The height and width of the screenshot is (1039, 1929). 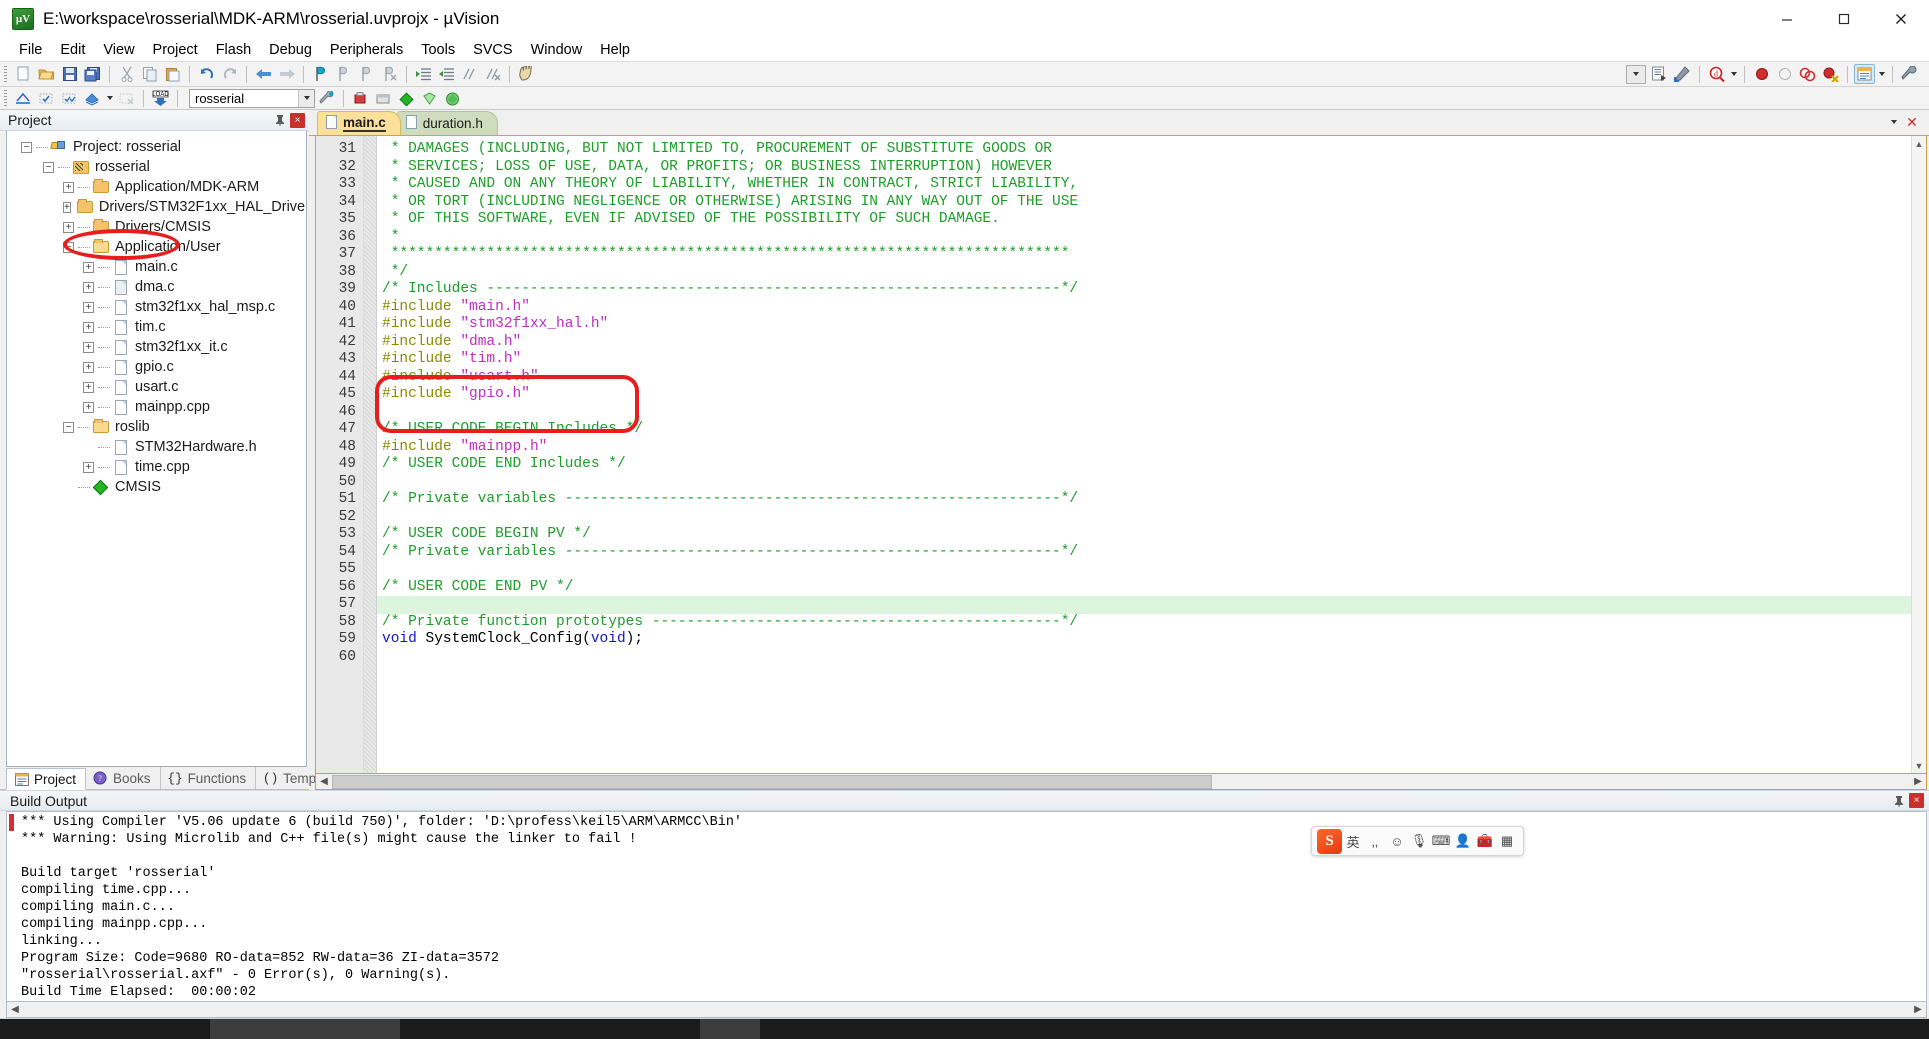 What do you see at coordinates (320, 74) in the screenshot?
I see `bookmark-toggle-icon` at bounding box center [320, 74].